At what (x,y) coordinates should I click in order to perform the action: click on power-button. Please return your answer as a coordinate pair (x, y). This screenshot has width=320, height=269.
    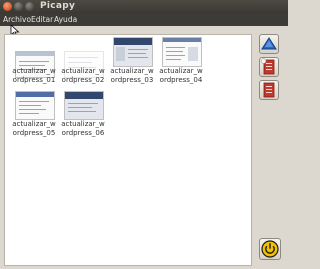
    Looking at the image, I should click on (270, 249).